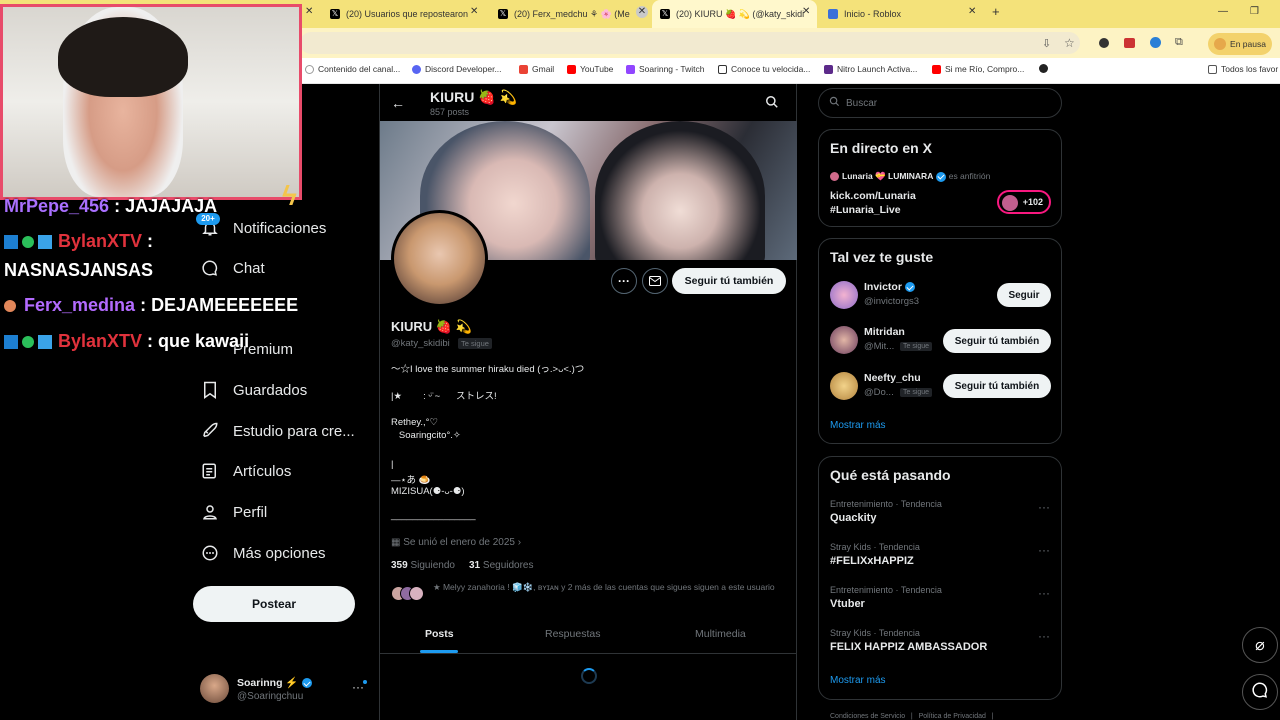 The height and width of the screenshot is (720, 1280). I want to click on more-options-icon: ···, so click(624, 281).